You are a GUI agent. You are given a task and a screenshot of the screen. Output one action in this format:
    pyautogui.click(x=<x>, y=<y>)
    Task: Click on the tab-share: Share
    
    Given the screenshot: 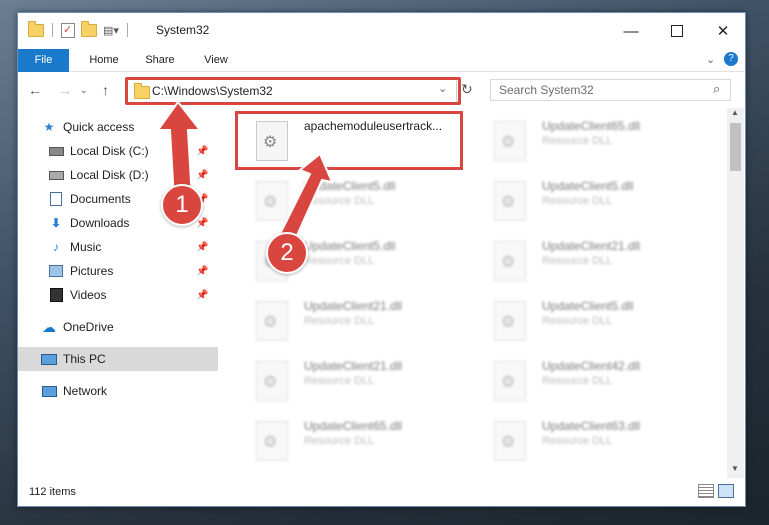 What is the action you would take?
    pyautogui.click(x=160, y=60)
    